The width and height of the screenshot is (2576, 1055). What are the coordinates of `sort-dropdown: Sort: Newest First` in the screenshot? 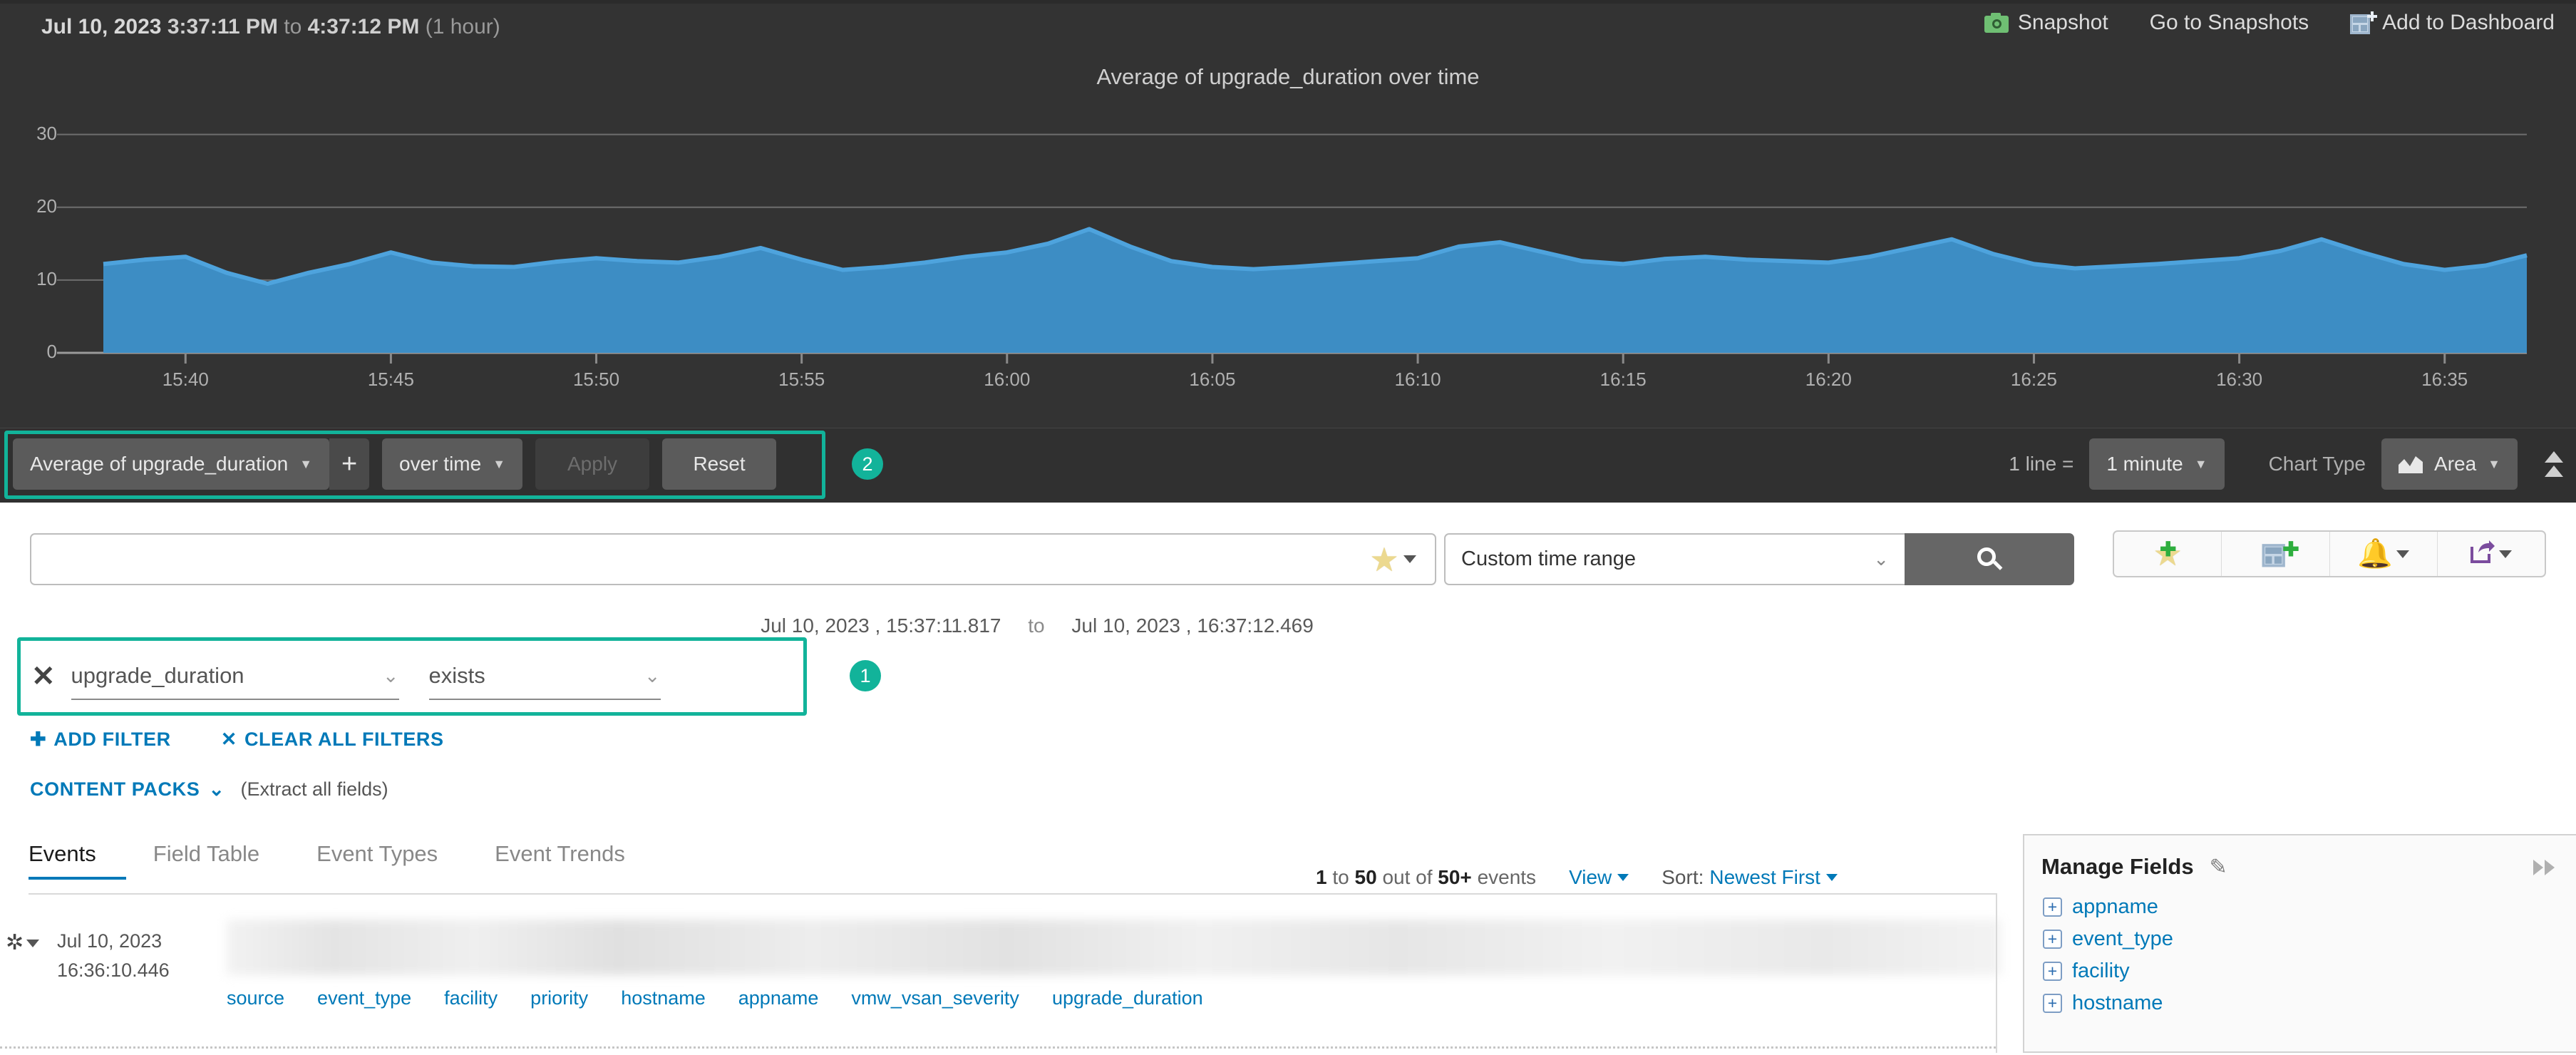 It's located at (1749, 878).